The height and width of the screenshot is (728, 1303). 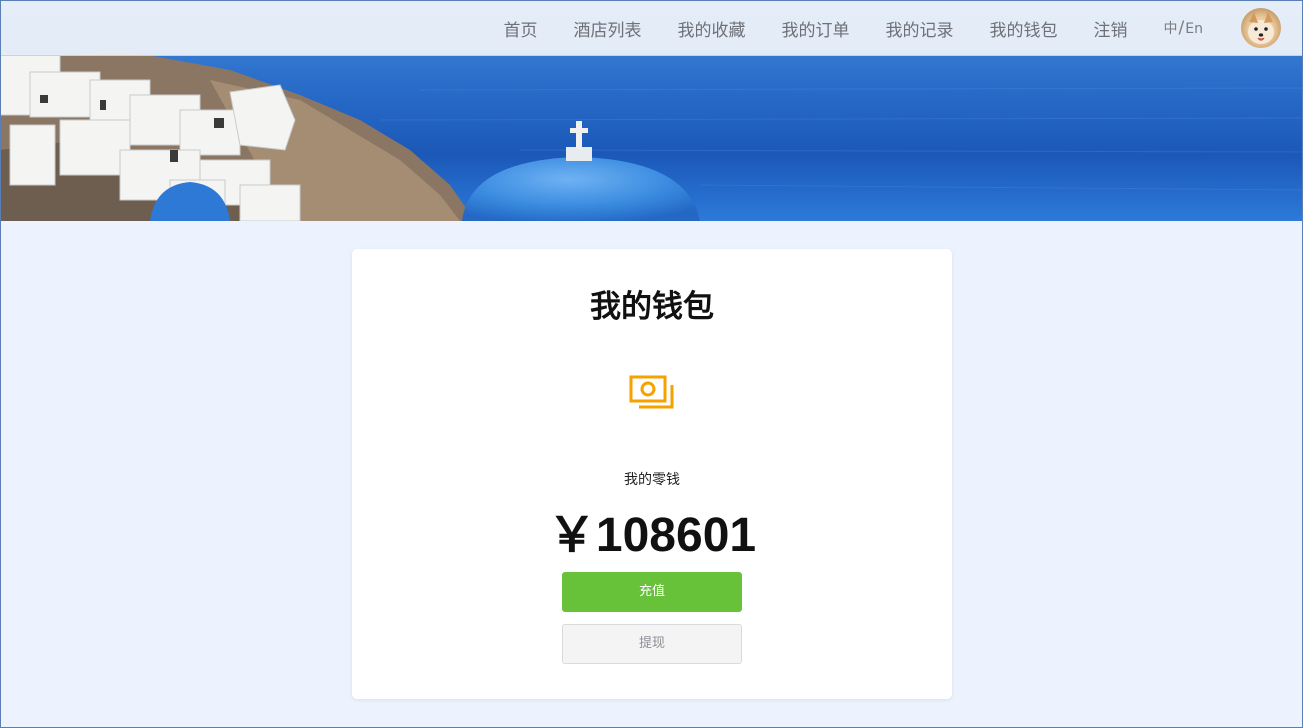 I want to click on nav-item-hotel-list: 酒店列表, so click(x=608, y=28).